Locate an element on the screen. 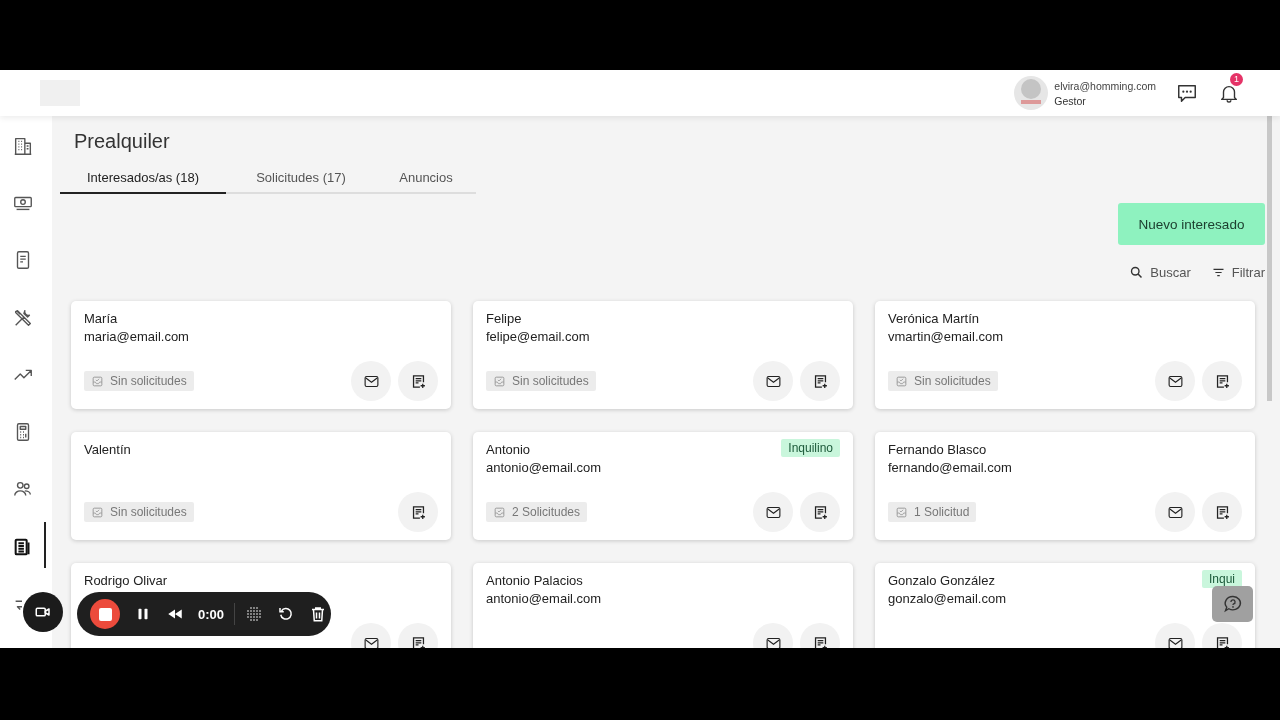 This screenshot has height=720, width=1280. contact-email: felipe@email.com is located at coordinates (538, 336).